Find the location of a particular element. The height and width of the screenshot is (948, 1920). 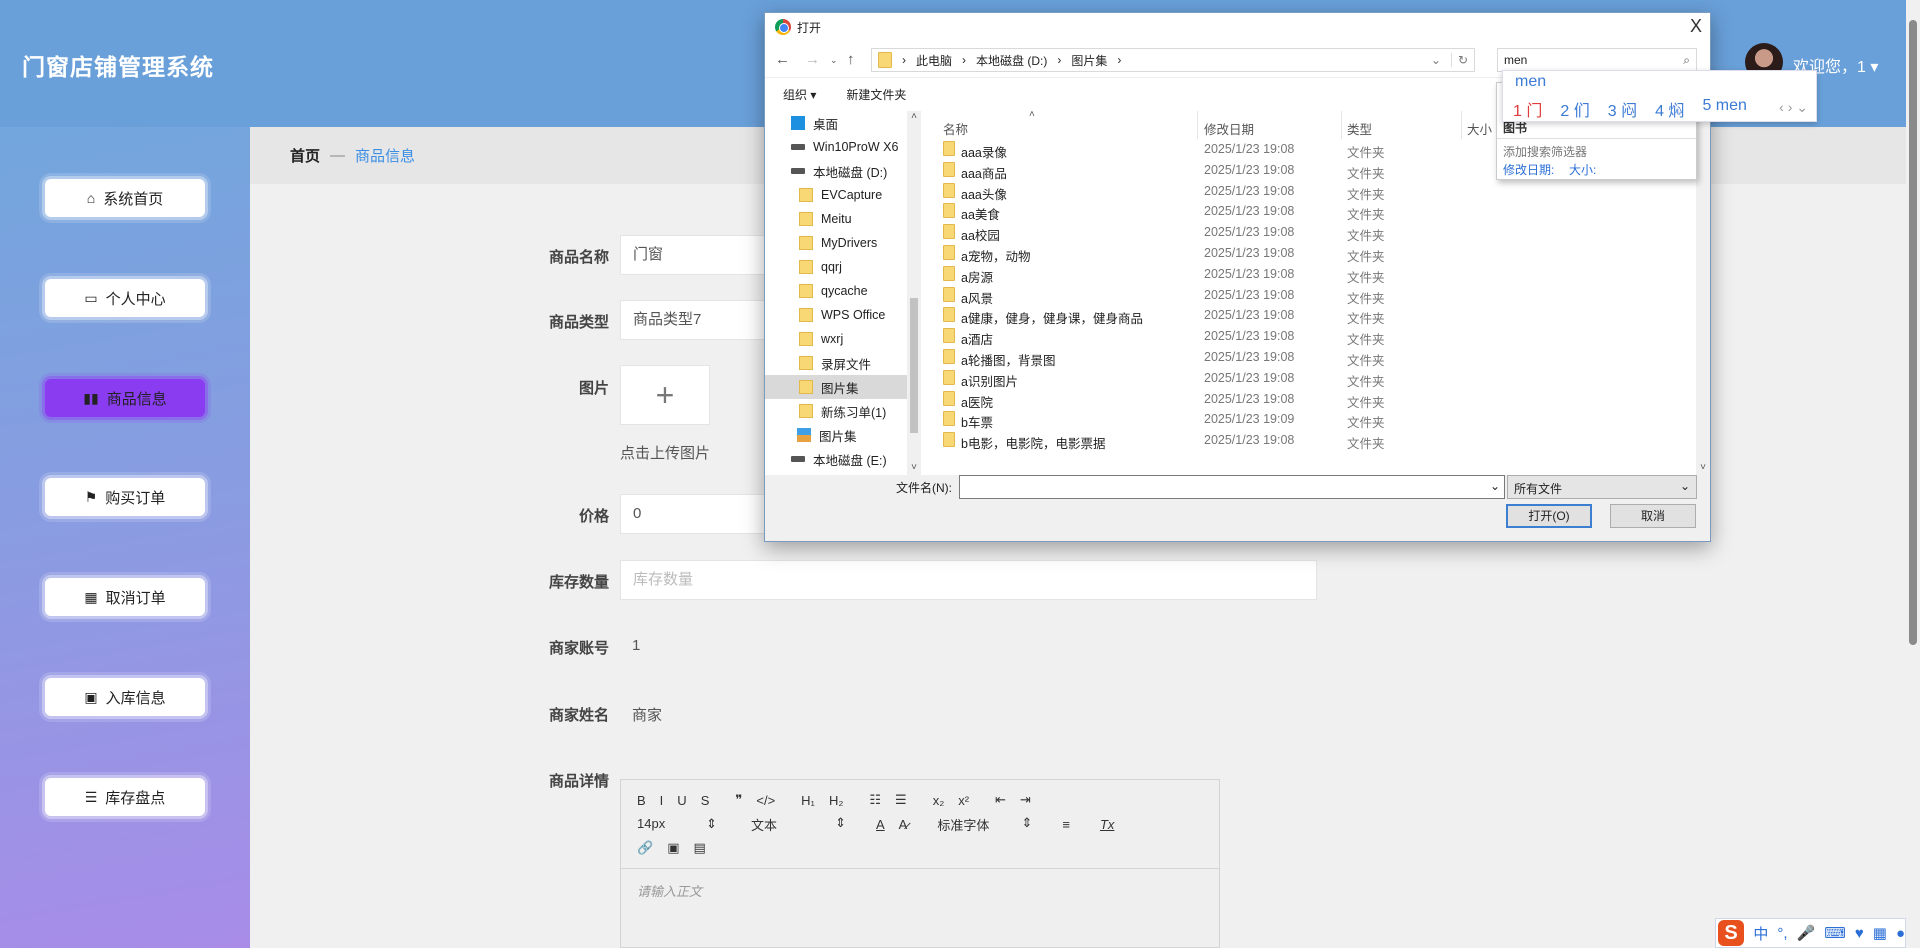

font-size-select: 14px ⇕ is located at coordinates (677, 824).